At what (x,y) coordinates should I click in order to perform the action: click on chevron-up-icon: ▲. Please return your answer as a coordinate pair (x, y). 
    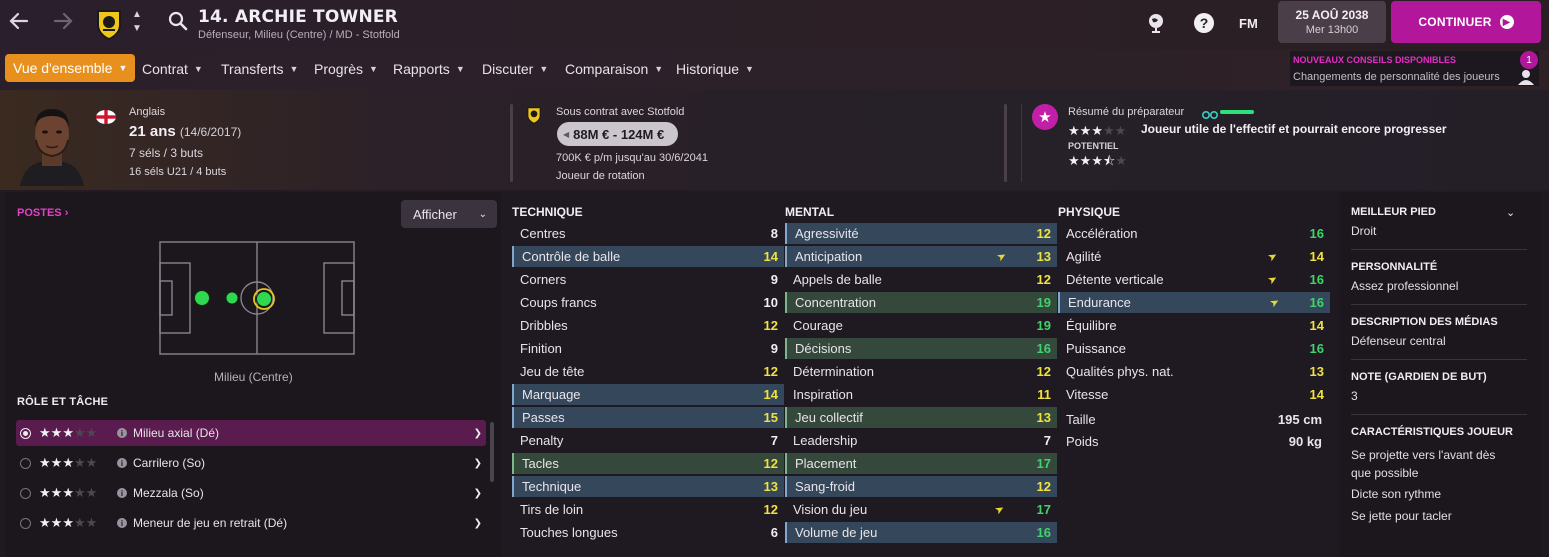
    Looking at the image, I should click on (137, 15).